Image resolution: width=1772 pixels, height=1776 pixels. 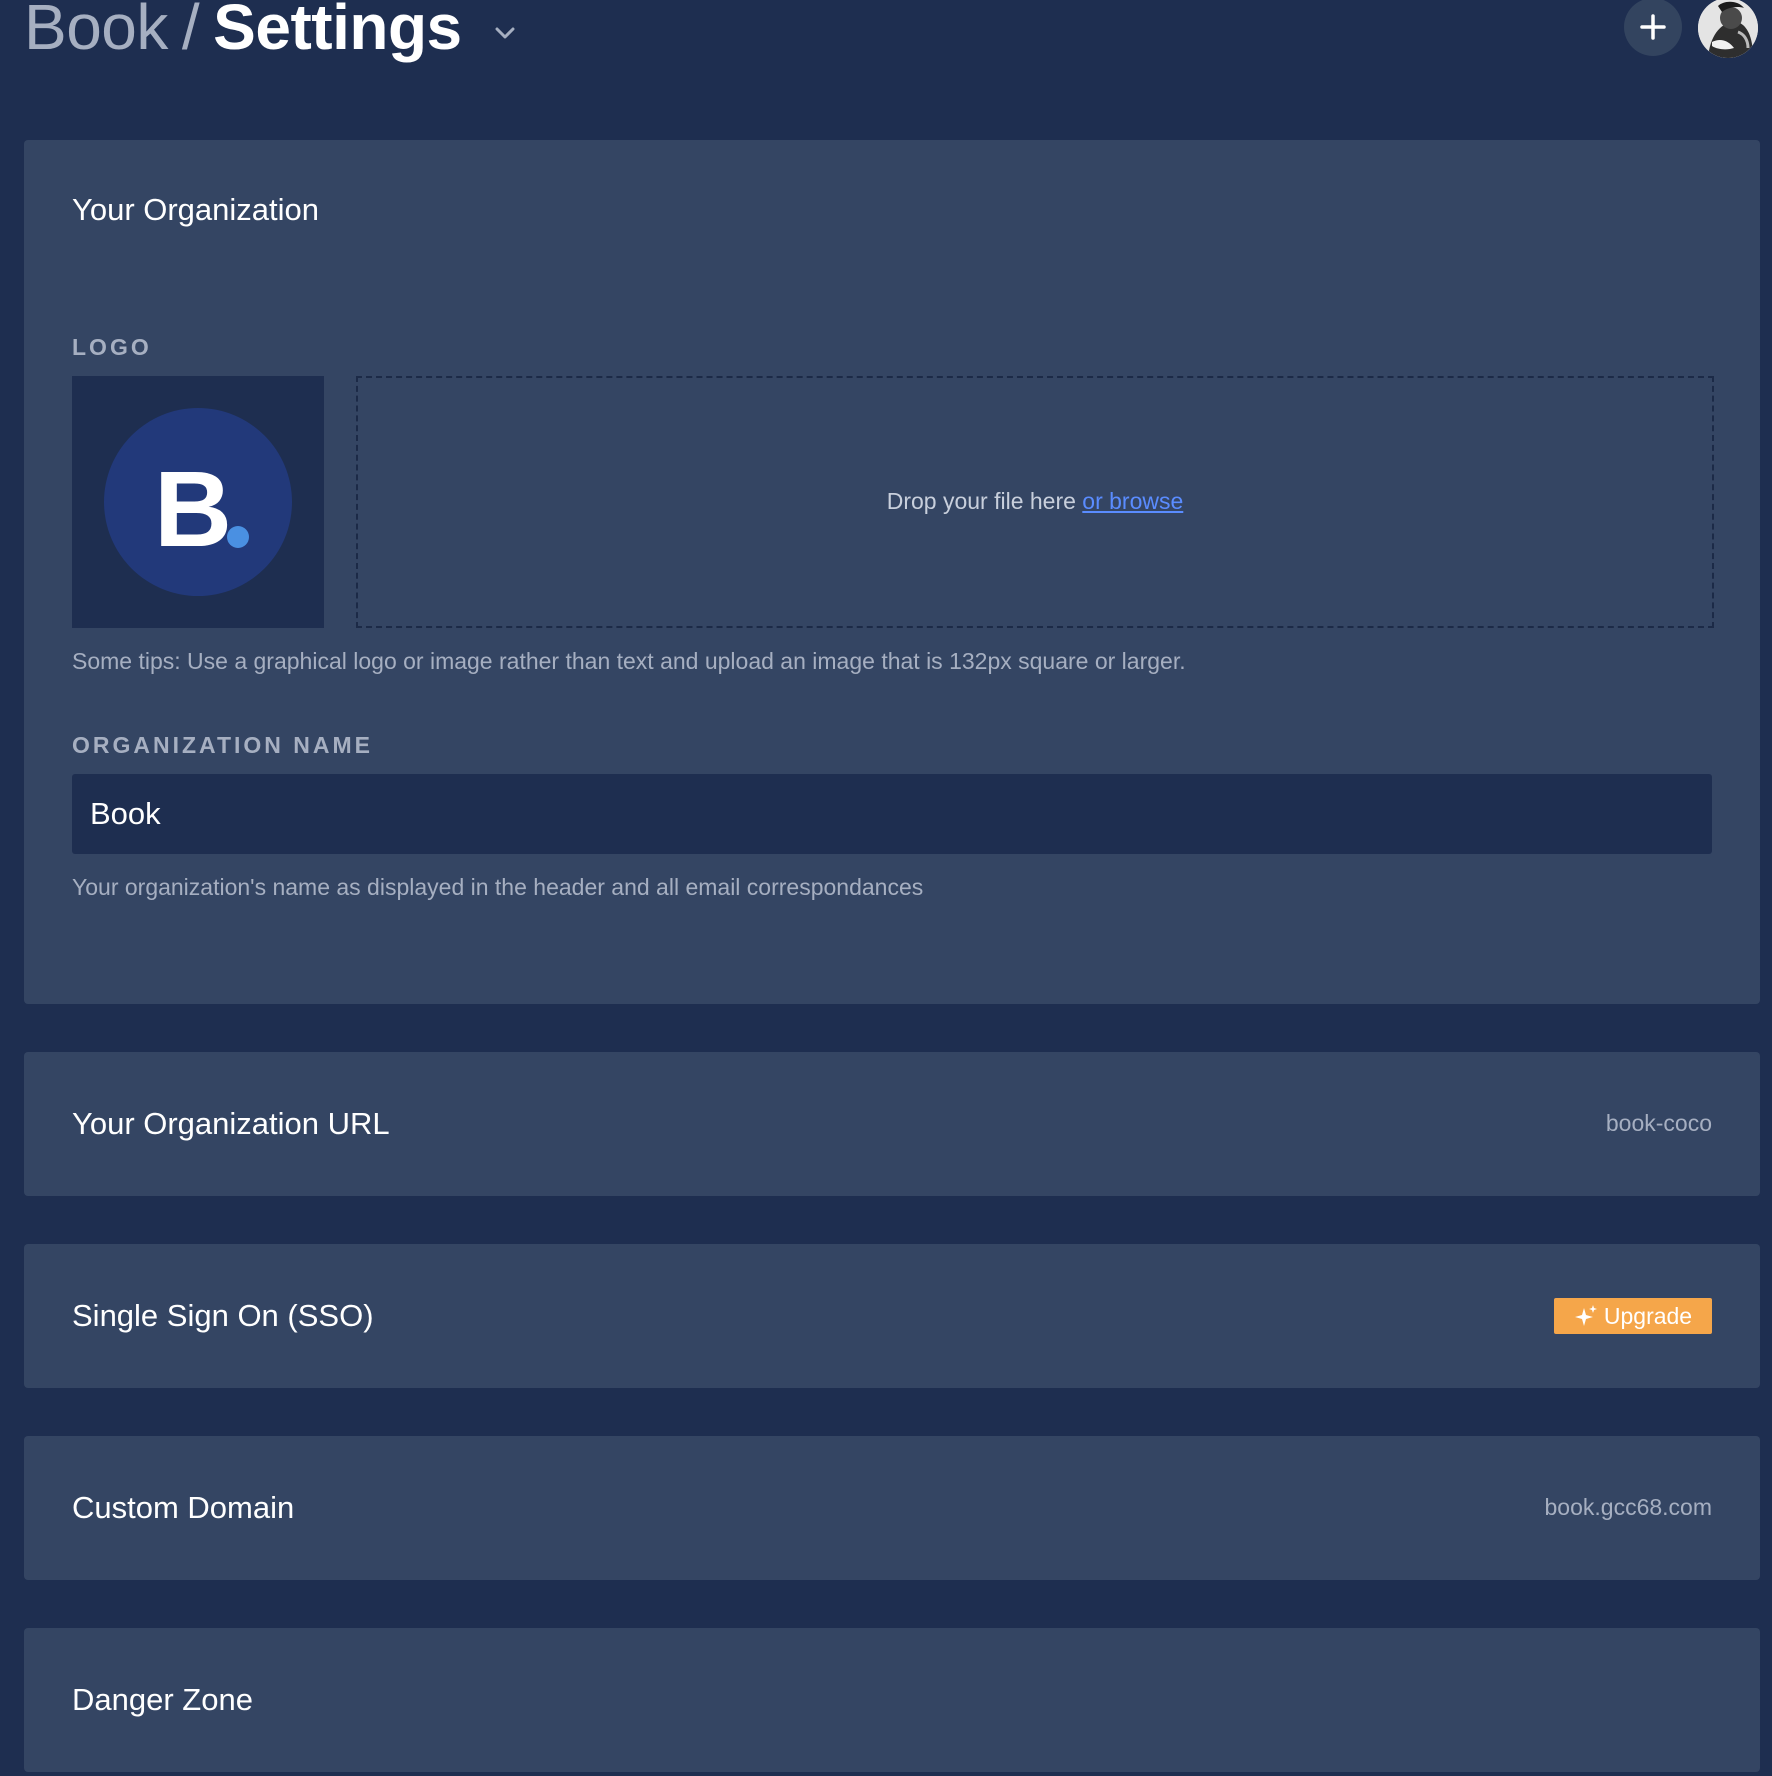 What do you see at coordinates (96, 31) in the screenshot?
I see `breadcrumb-org: Book` at bounding box center [96, 31].